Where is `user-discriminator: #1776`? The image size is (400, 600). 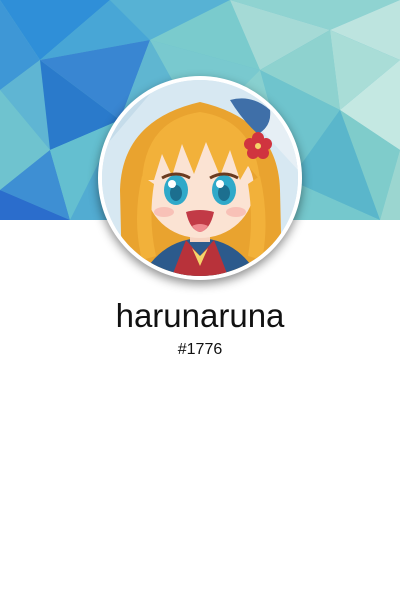
user-discriminator: #1776 is located at coordinates (200, 349).